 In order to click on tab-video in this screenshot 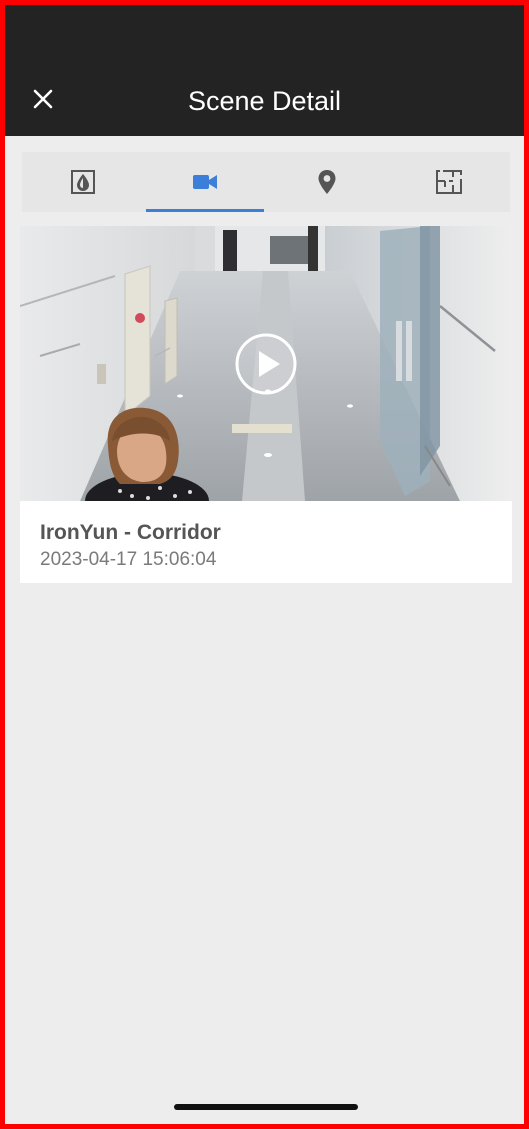, I will do `click(205, 182)`.